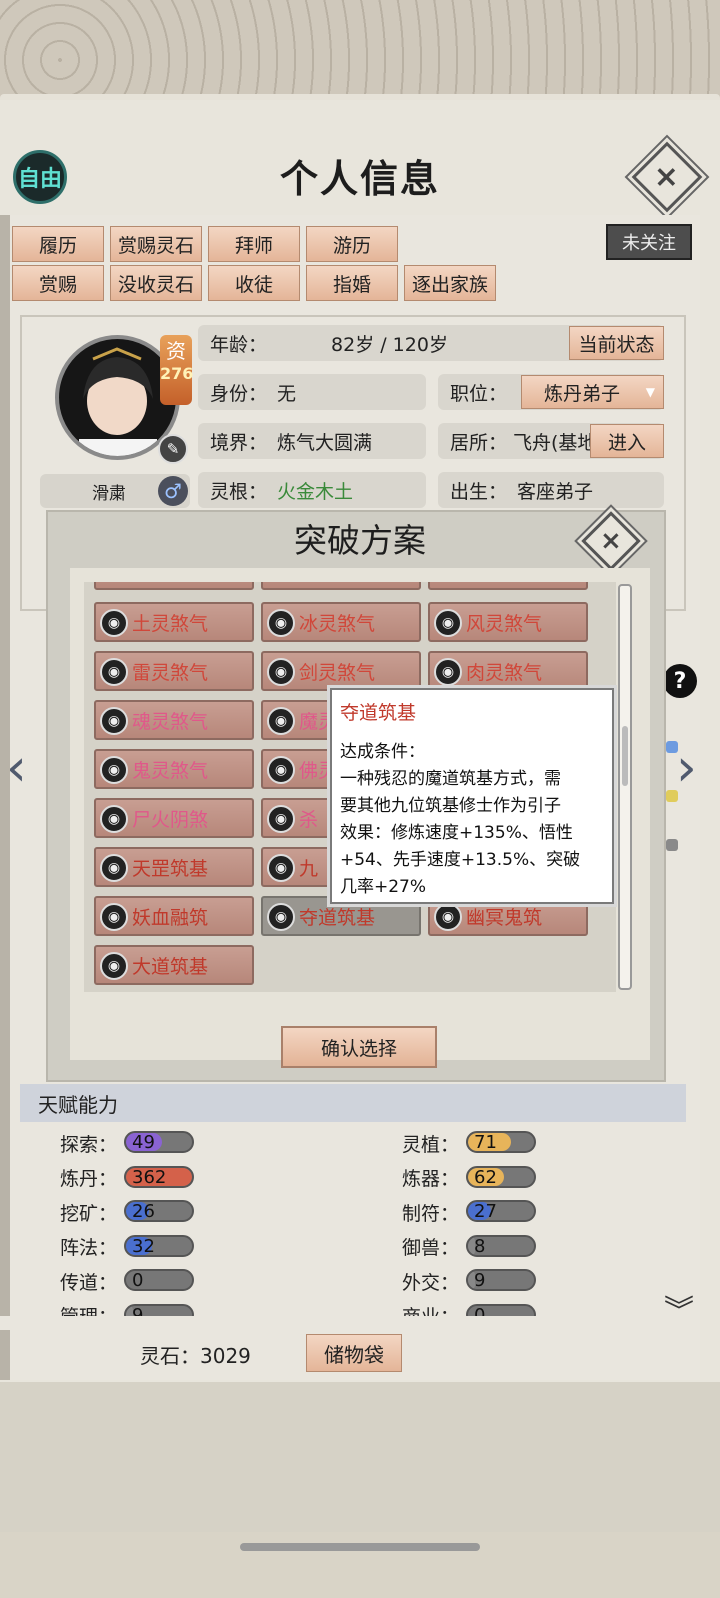  I want to click on breakthrough-option: ◉ 肉灵煞气, so click(508, 671).